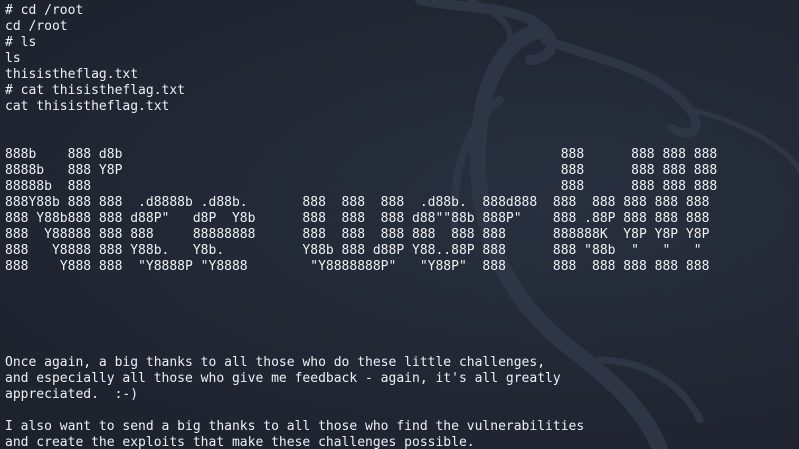 This screenshot has height=449, width=799. I want to click on echo-line: ls, so click(13, 58).